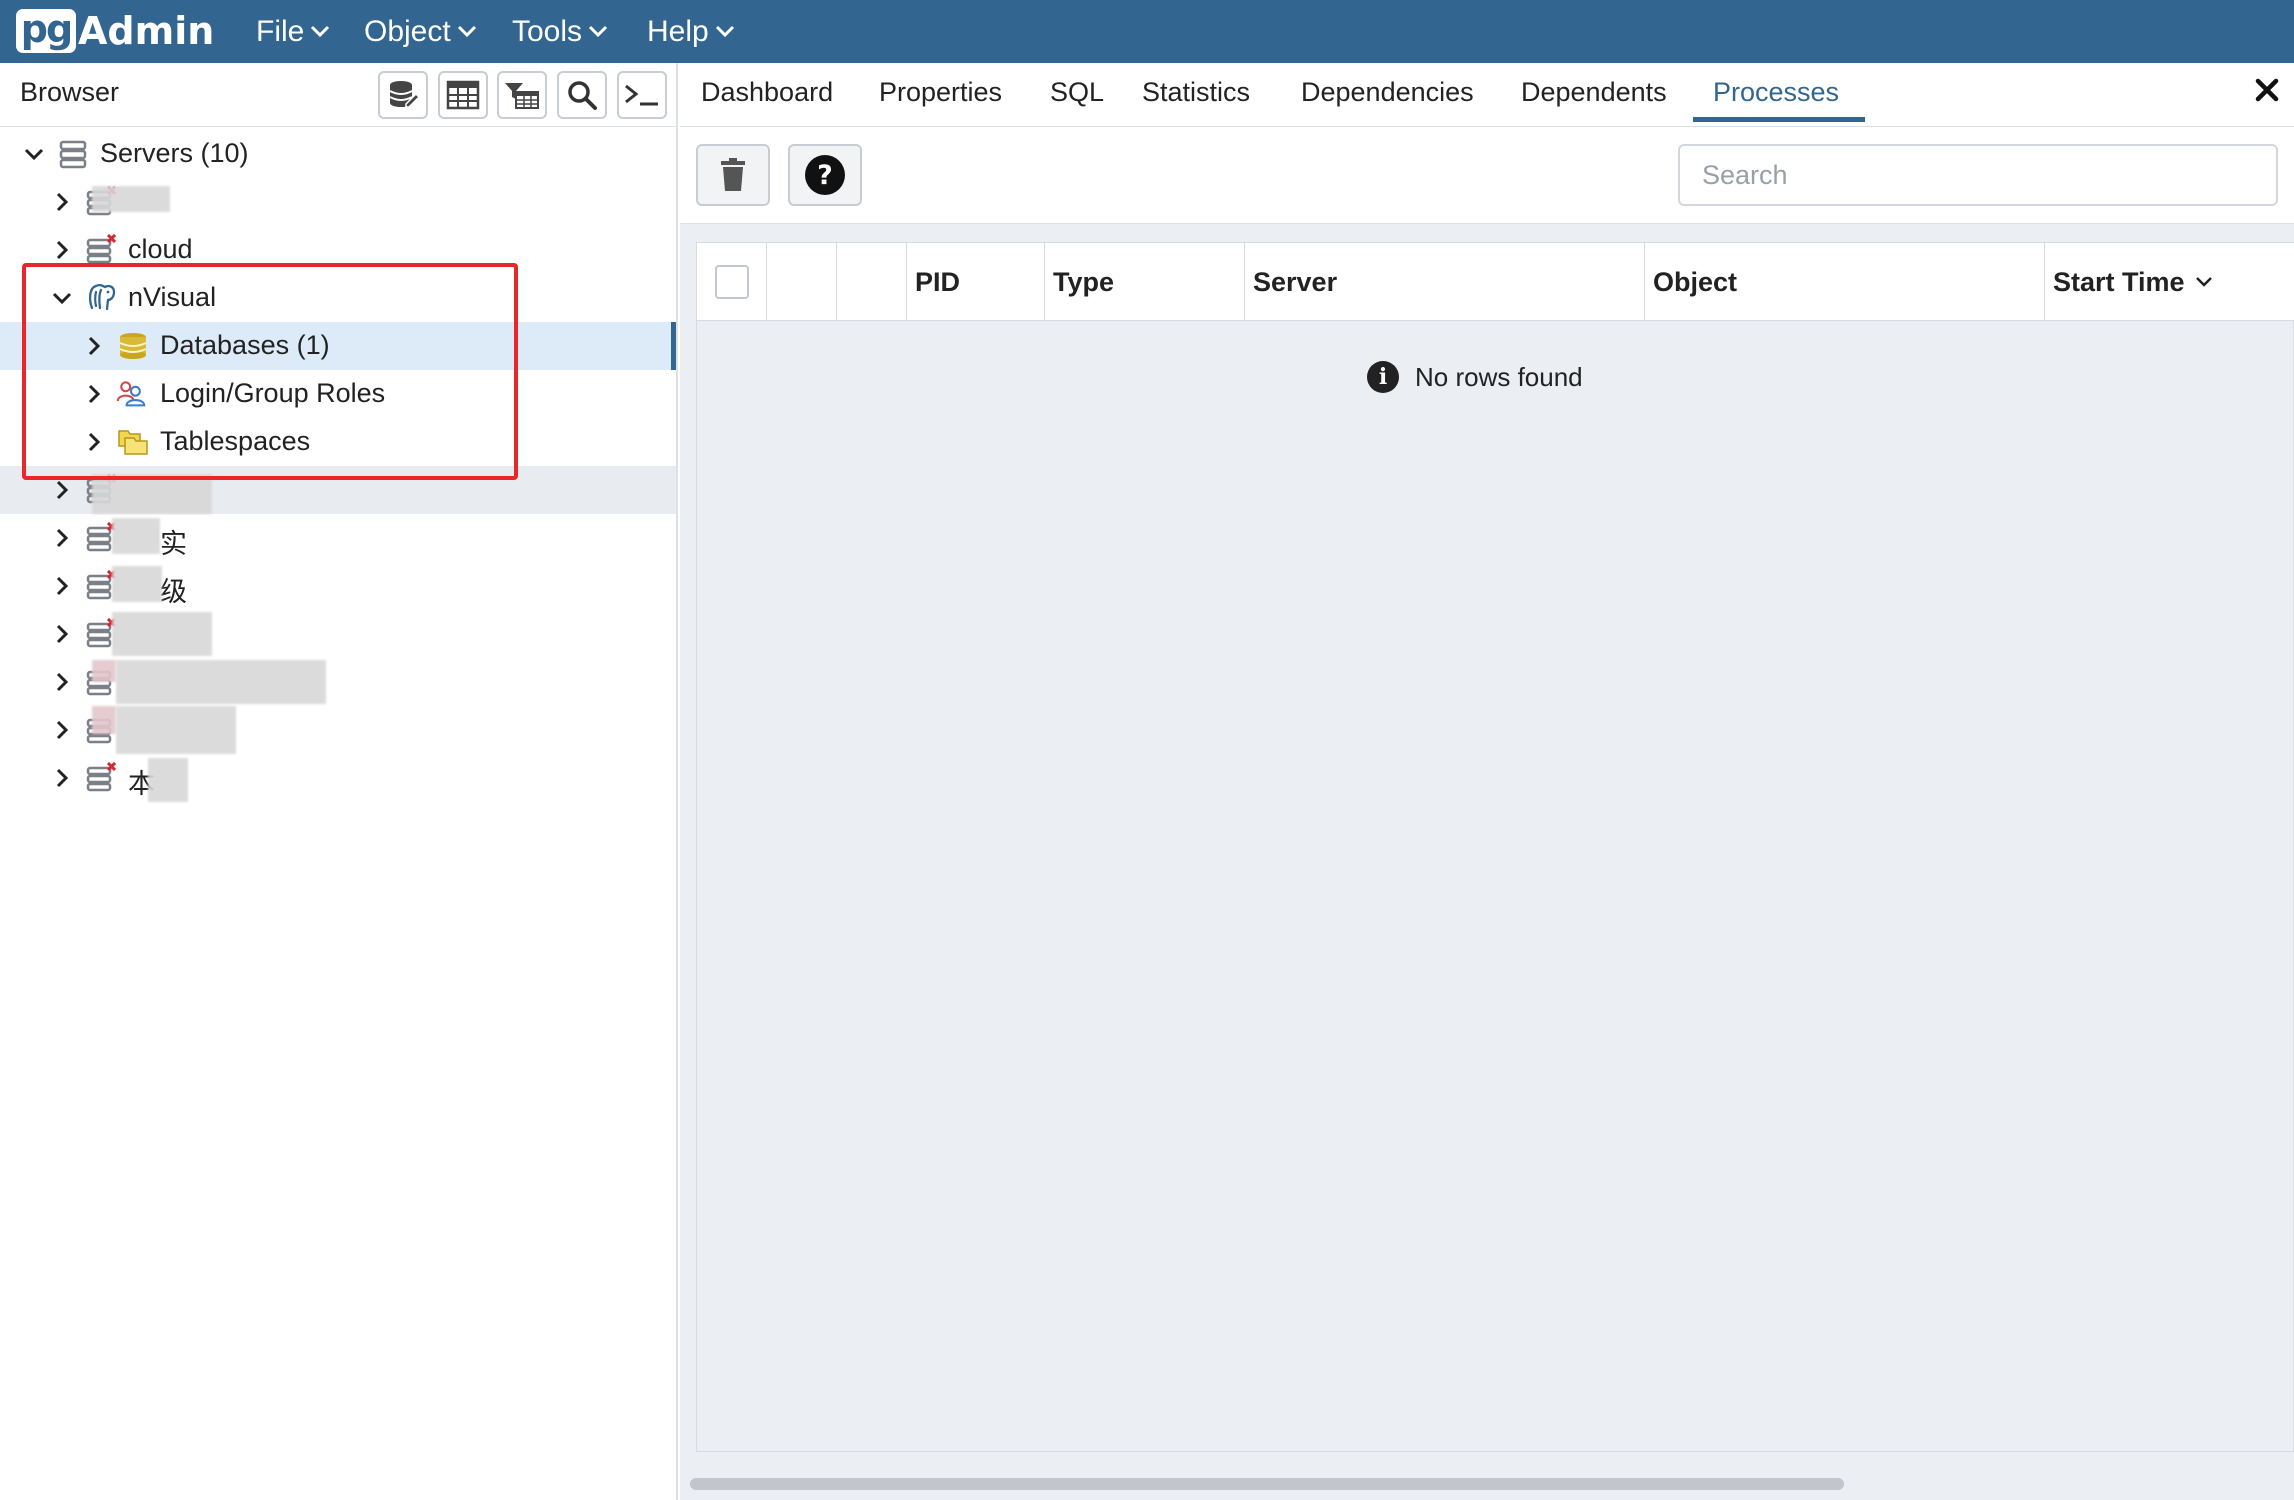  What do you see at coordinates (1776, 92) in the screenshot?
I see `tab-processes: Processes` at bounding box center [1776, 92].